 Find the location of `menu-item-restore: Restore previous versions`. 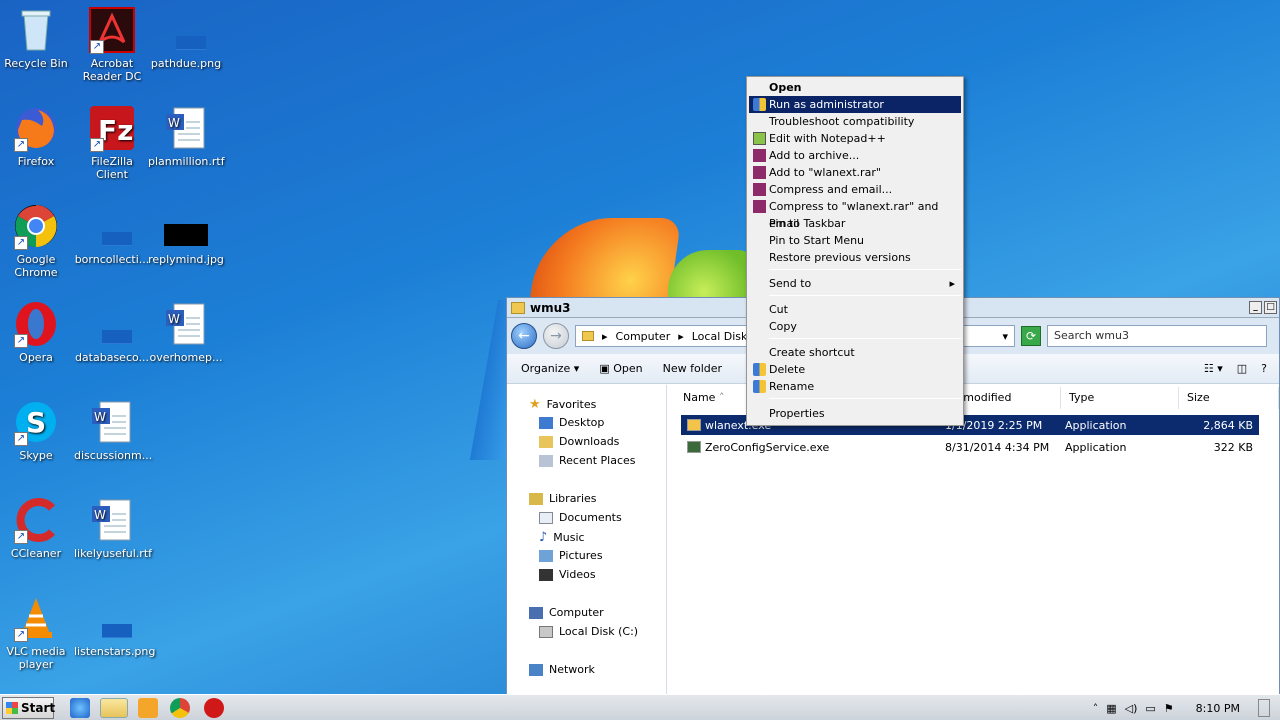

menu-item-restore: Restore previous versions is located at coordinates (855, 257).